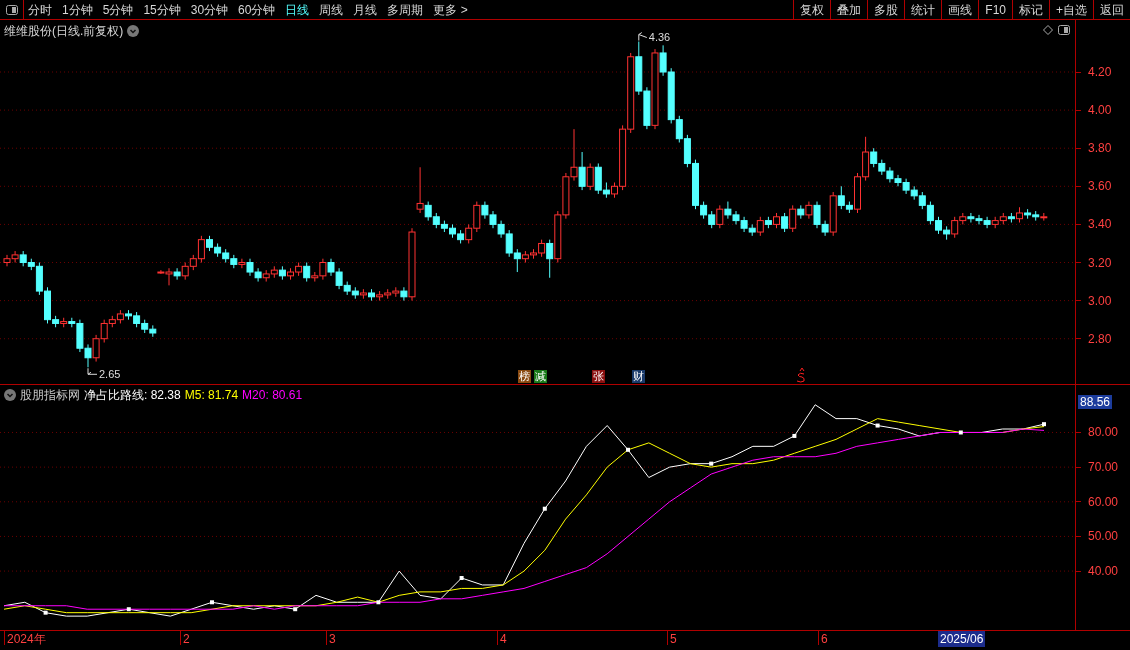 The height and width of the screenshot is (650, 1130). What do you see at coordinates (257, 9) in the screenshot?
I see `period-tab: 60分钟` at bounding box center [257, 9].